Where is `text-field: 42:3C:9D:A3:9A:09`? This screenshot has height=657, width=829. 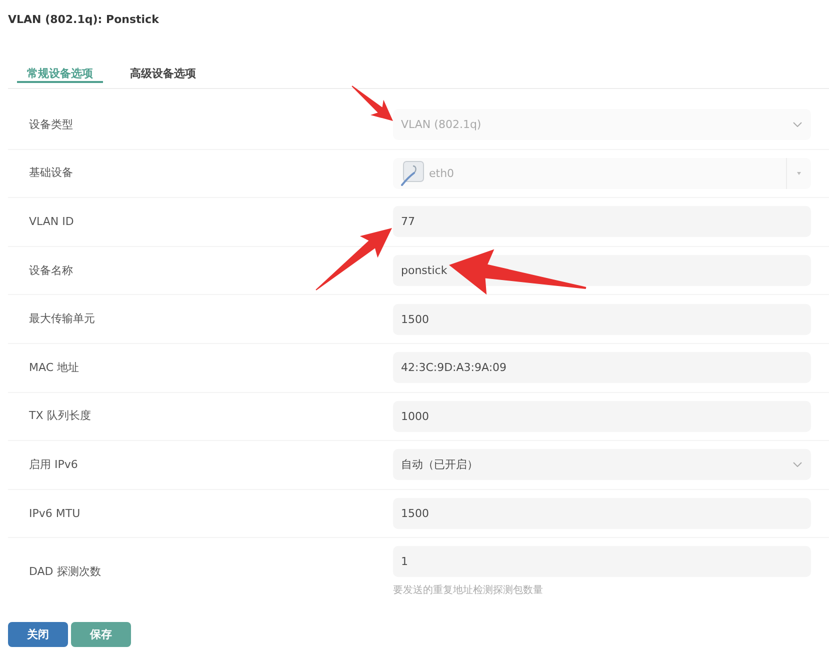 text-field: 42:3C:9D:A3:9A:09 is located at coordinates (602, 368).